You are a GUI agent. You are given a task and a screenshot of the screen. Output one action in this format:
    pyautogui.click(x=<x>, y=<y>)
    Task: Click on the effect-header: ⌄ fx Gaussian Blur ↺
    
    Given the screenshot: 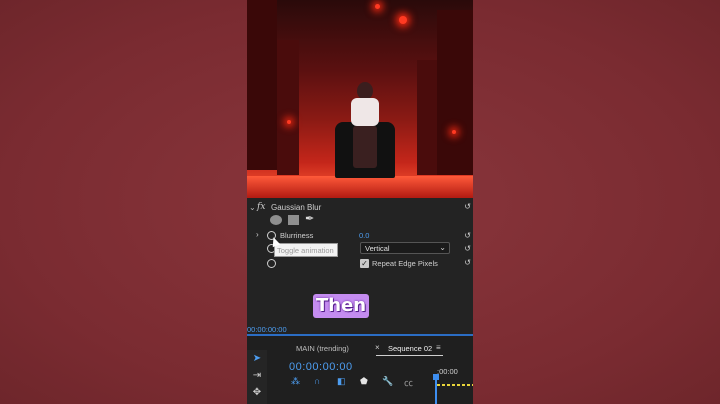 What is the action you would take?
    pyautogui.click(x=360, y=209)
    